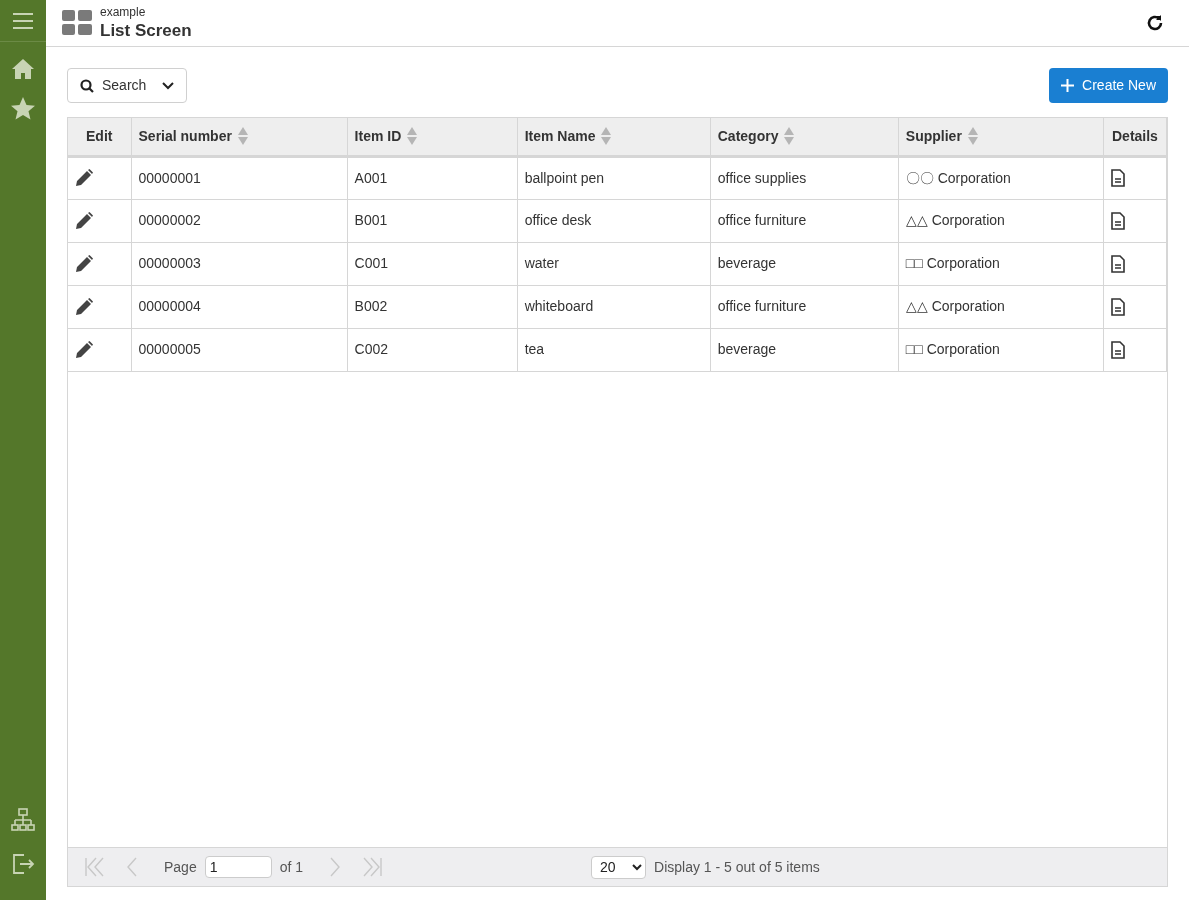  What do you see at coordinates (1068, 85) in the screenshot?
I see `plus-icon` at bounding box center [1068, 85].